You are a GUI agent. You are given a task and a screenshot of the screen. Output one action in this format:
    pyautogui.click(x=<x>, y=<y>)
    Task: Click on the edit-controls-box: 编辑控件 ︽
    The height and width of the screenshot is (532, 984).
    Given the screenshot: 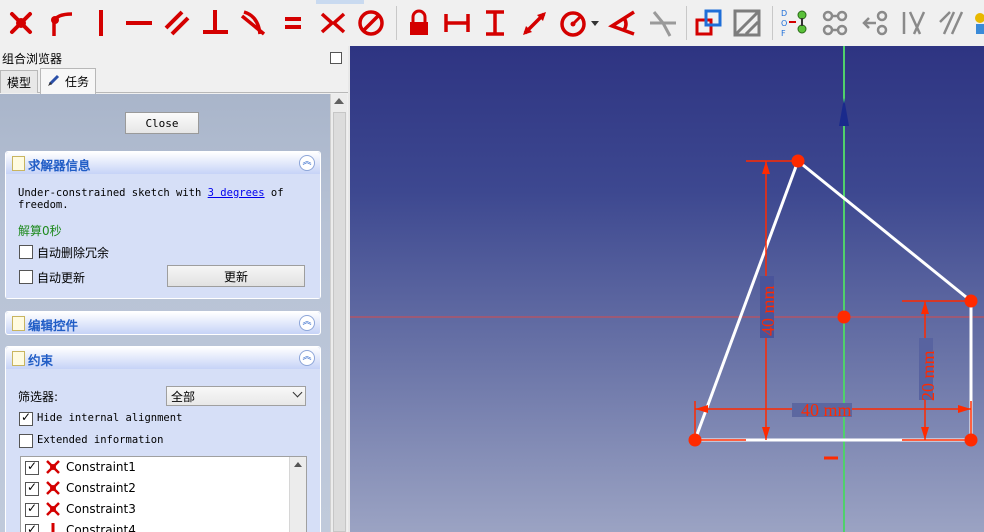 What is the action you would take?
    pyautogui.click(x=163, y=323)
    